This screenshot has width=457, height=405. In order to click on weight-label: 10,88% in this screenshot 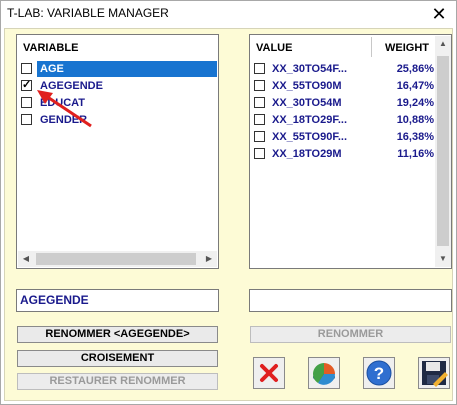, I will do `click(415, 120)`.